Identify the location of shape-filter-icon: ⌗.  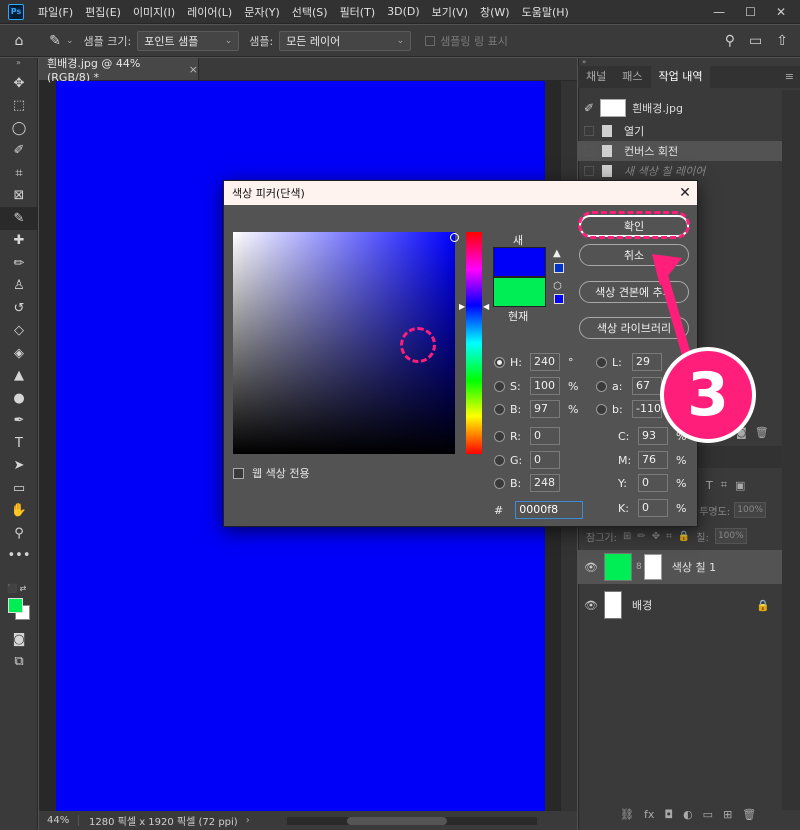
(724, 485).